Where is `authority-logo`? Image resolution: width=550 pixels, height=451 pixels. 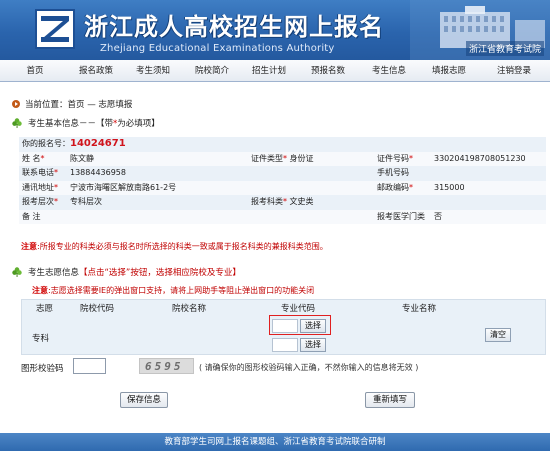 authority-logo is located at coordinates (55, 29).